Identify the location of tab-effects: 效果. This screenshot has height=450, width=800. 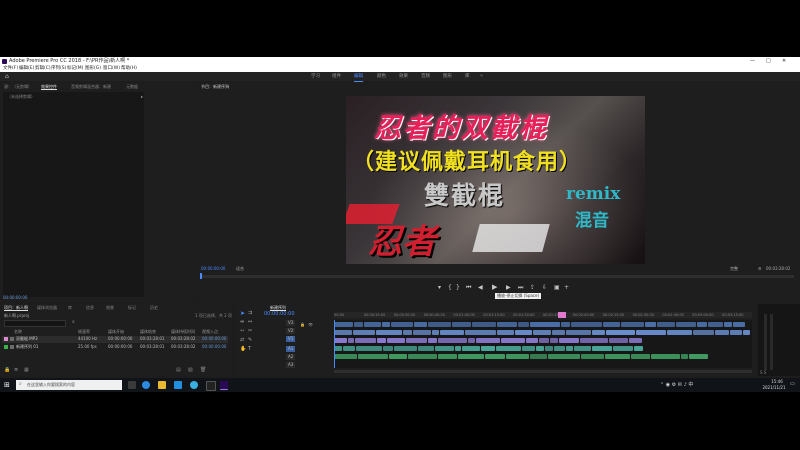
(110, 308).